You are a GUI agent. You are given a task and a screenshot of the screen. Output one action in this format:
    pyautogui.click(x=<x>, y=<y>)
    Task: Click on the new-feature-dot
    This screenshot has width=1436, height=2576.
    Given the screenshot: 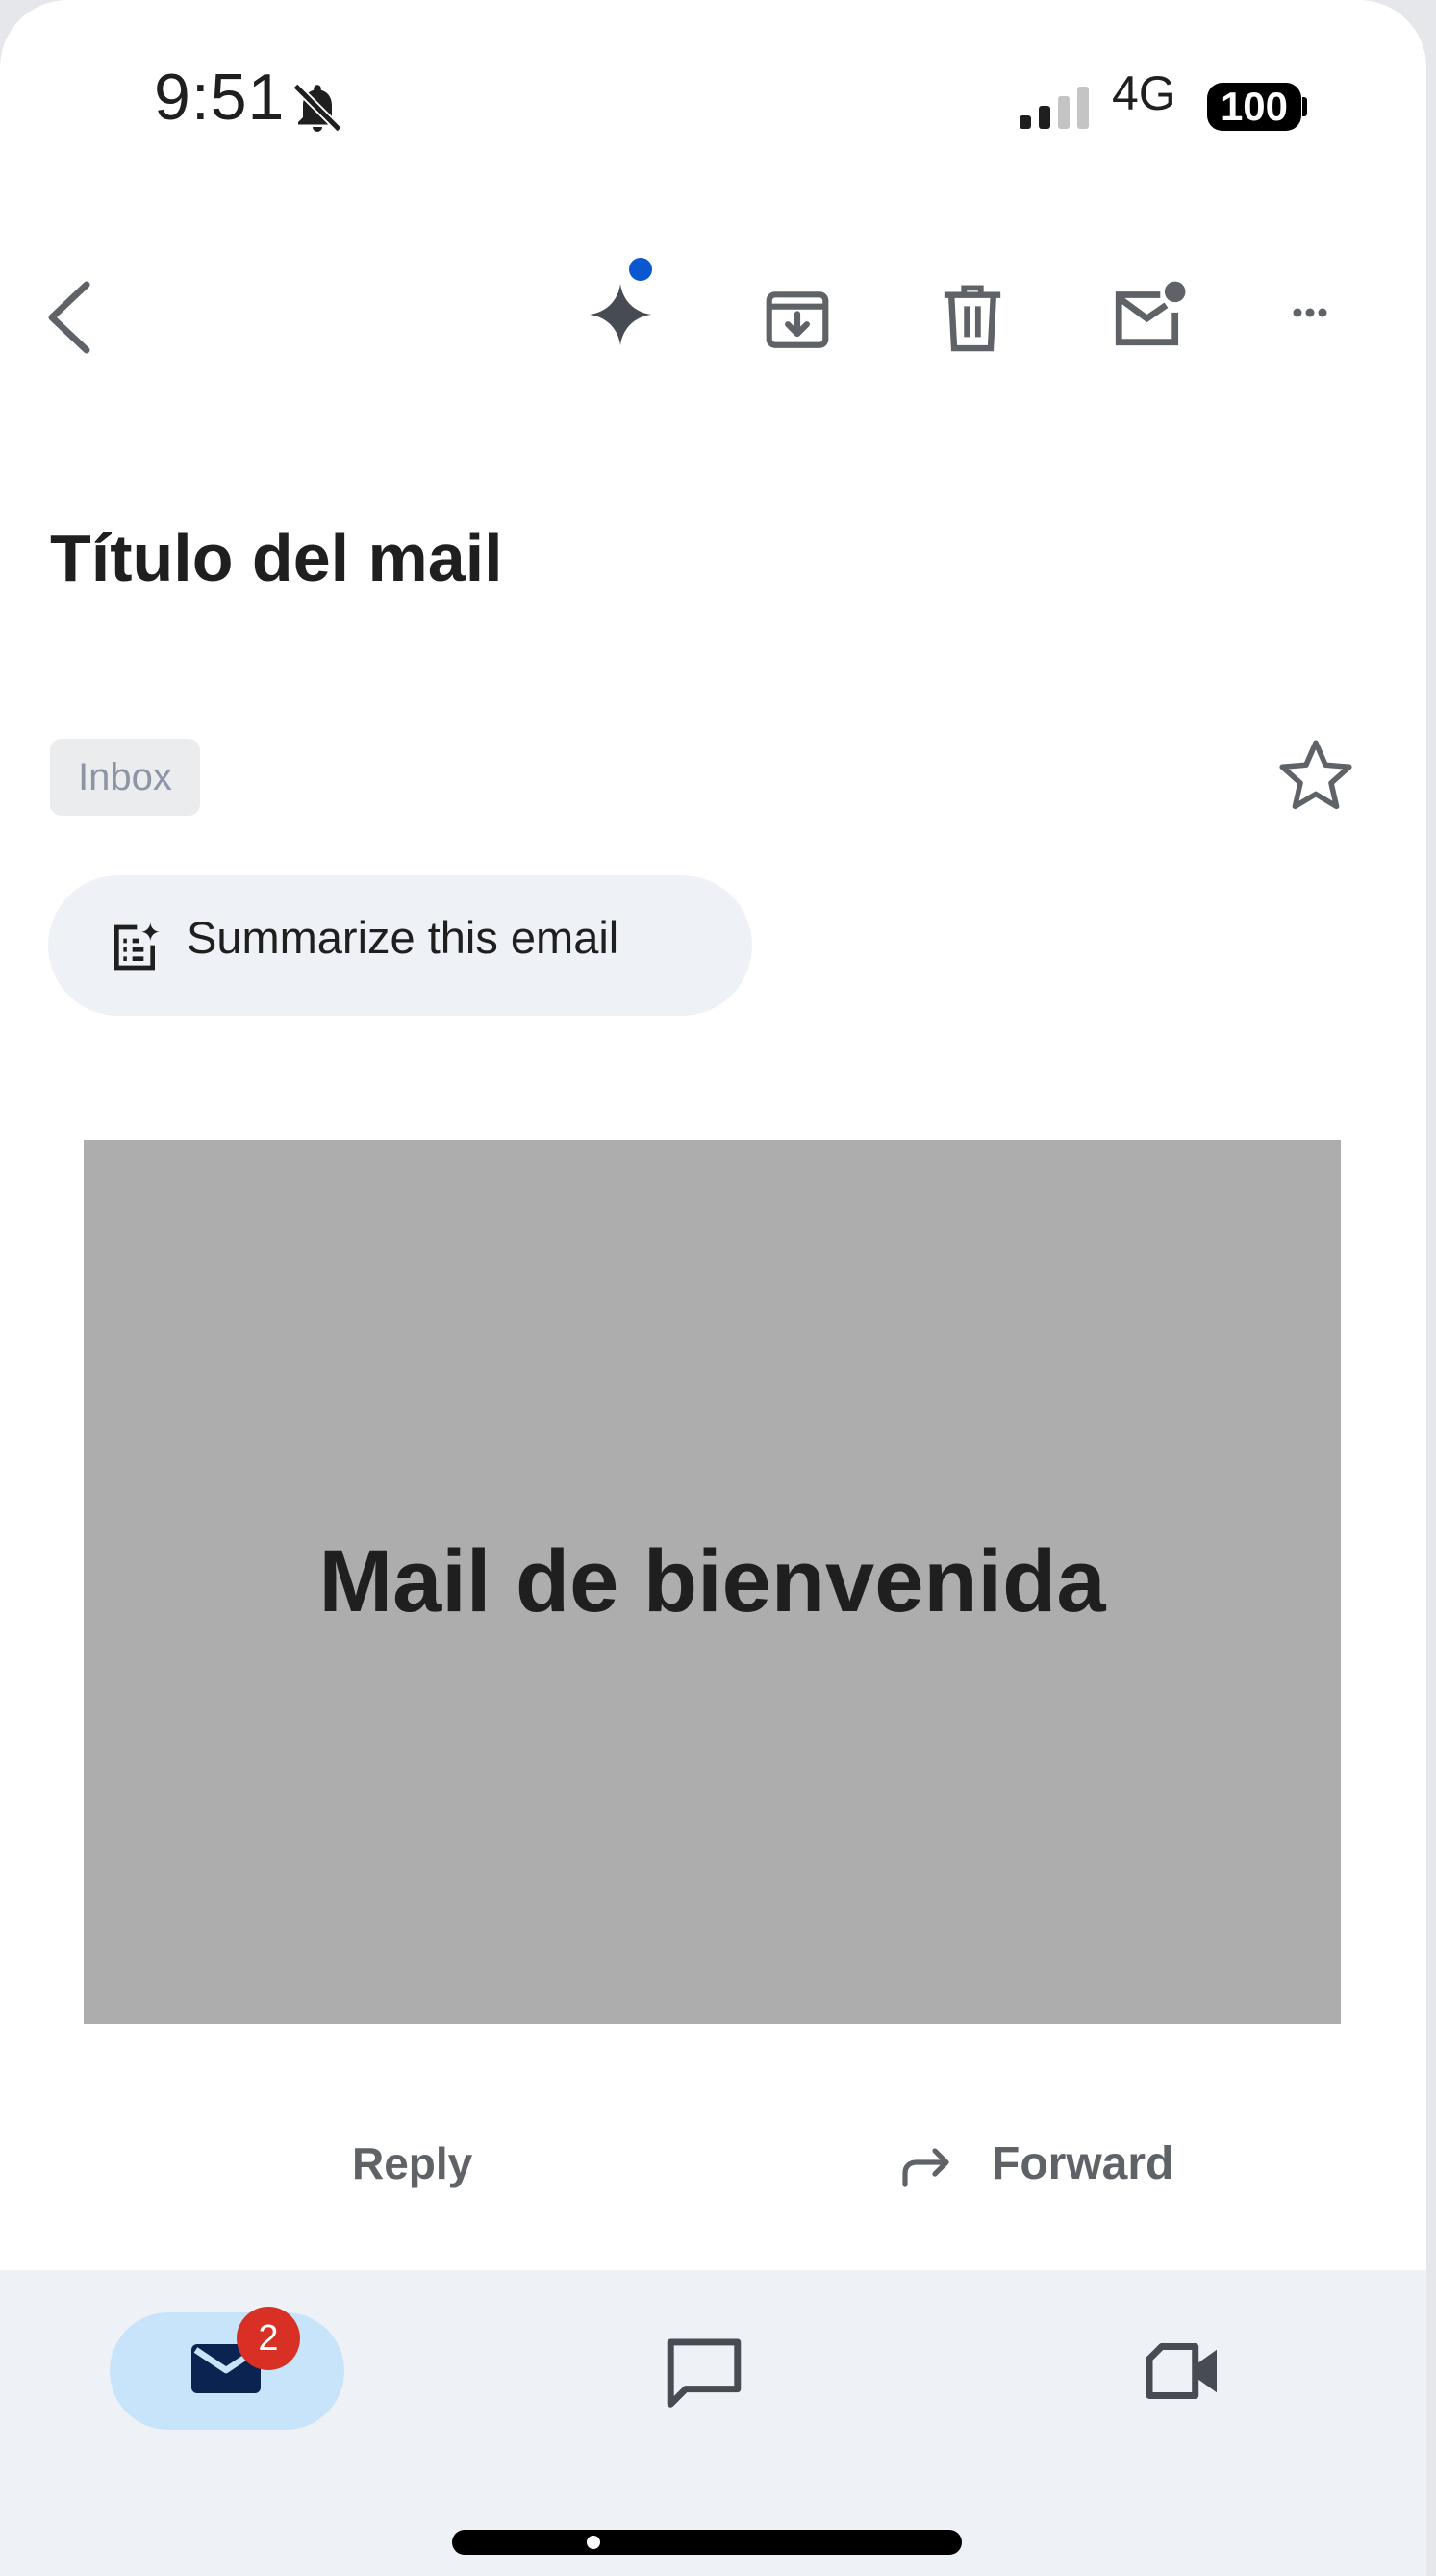 What is the action you would take?
    pyautogui.click(x=640, y=270)
    